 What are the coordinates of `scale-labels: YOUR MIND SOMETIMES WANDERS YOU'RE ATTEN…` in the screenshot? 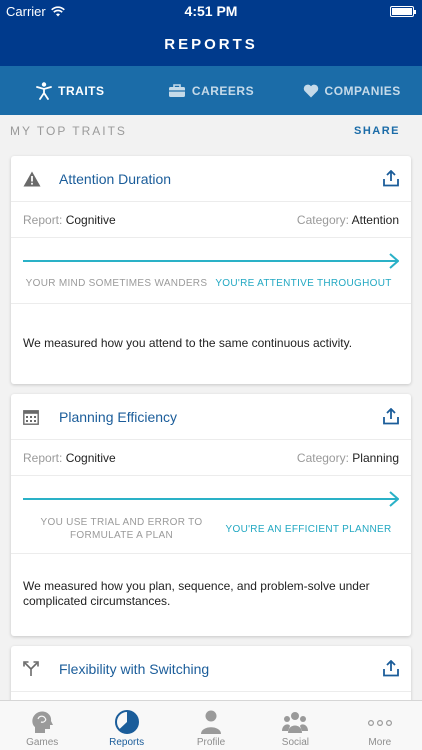 It's located at (210, 283).